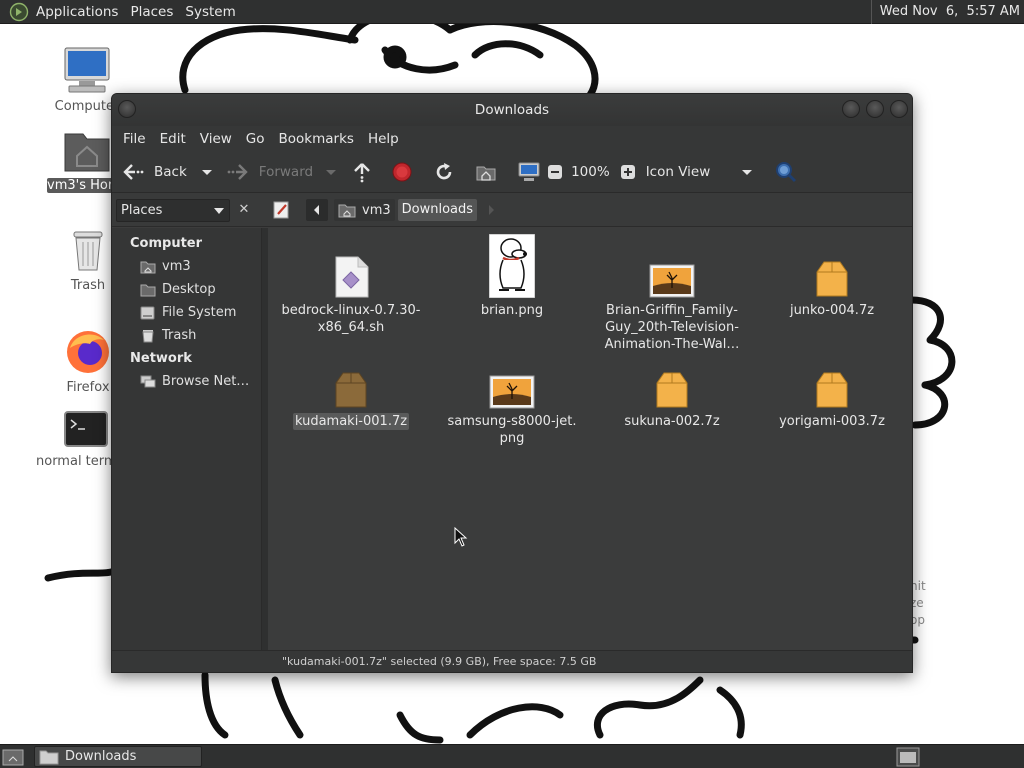 The image size is (1024, 768). I want to click on zoom-out-icon, so click(555, 172).